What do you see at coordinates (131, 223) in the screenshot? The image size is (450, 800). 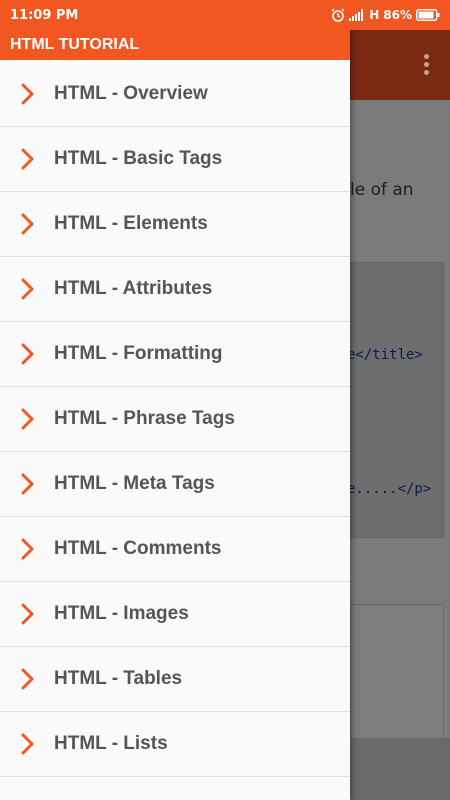 I see `drawer-item-label: HTML - Elements` at bounding box center [131, 223].